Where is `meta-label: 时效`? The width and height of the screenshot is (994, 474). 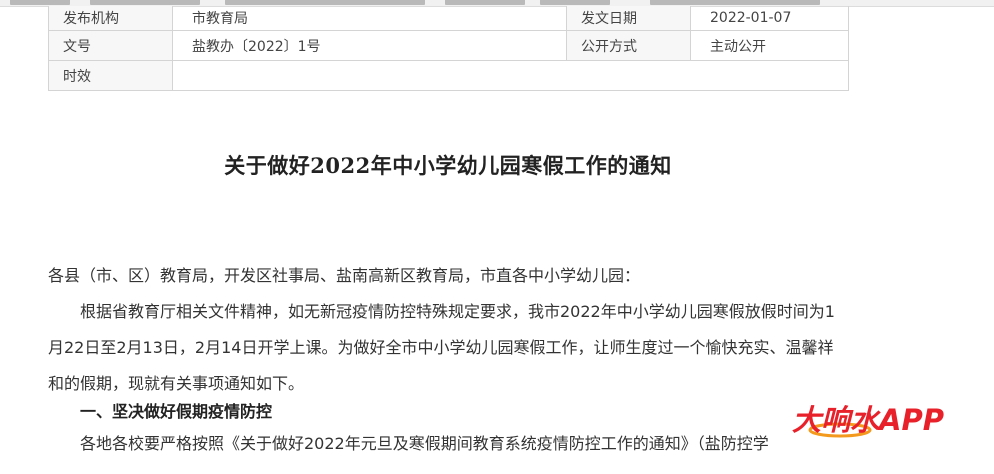
meta-label: 时效 is located at coordinates (110, 75).